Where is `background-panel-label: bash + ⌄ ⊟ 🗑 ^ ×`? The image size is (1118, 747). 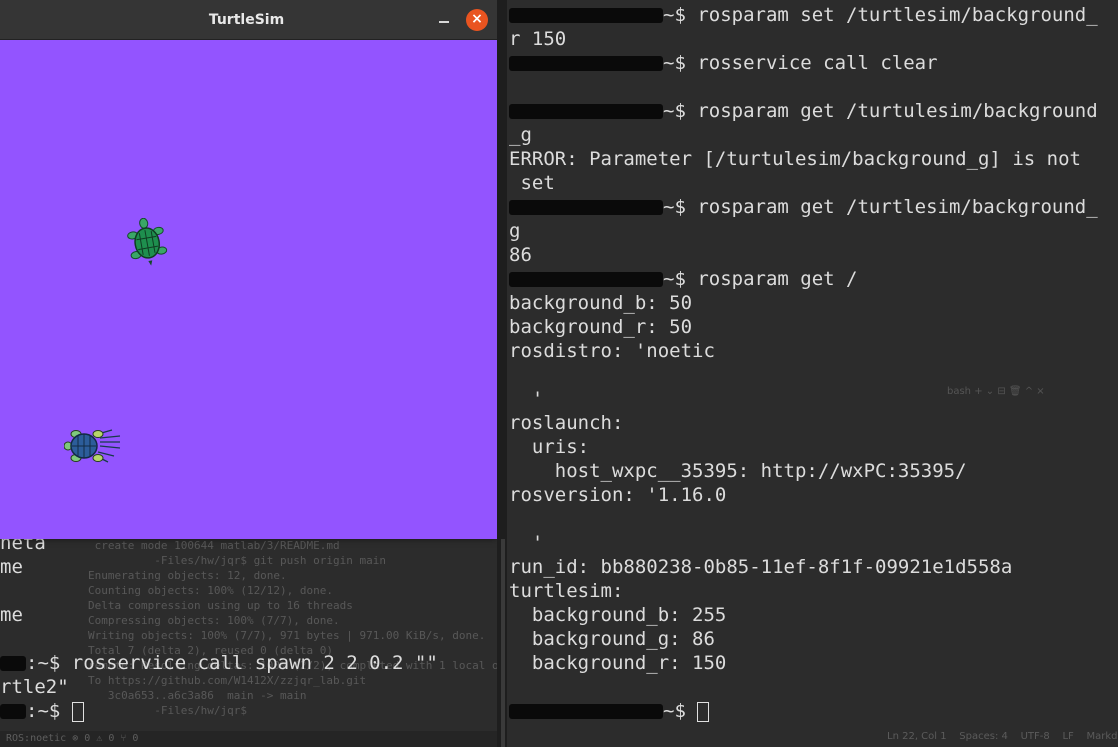 background-panel-label: bash + ⌄ ⊟ 🗑 ^ × is located at coordinates (996, 391).